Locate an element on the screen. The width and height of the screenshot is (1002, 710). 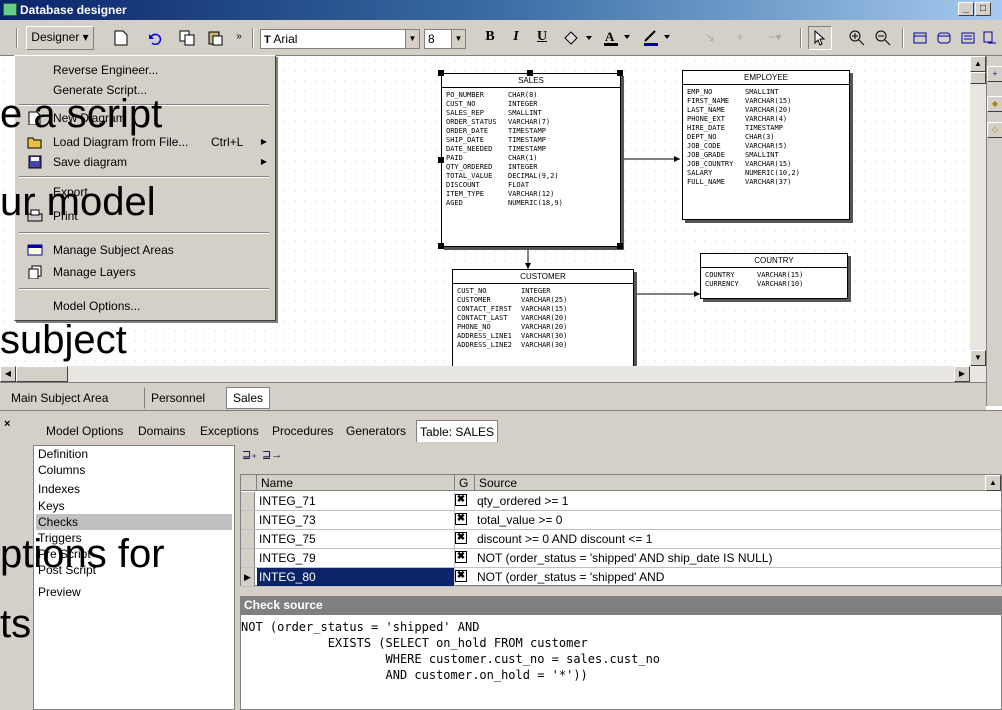
tab-exceptions: Exceptions is located at coordinates (229, 431).